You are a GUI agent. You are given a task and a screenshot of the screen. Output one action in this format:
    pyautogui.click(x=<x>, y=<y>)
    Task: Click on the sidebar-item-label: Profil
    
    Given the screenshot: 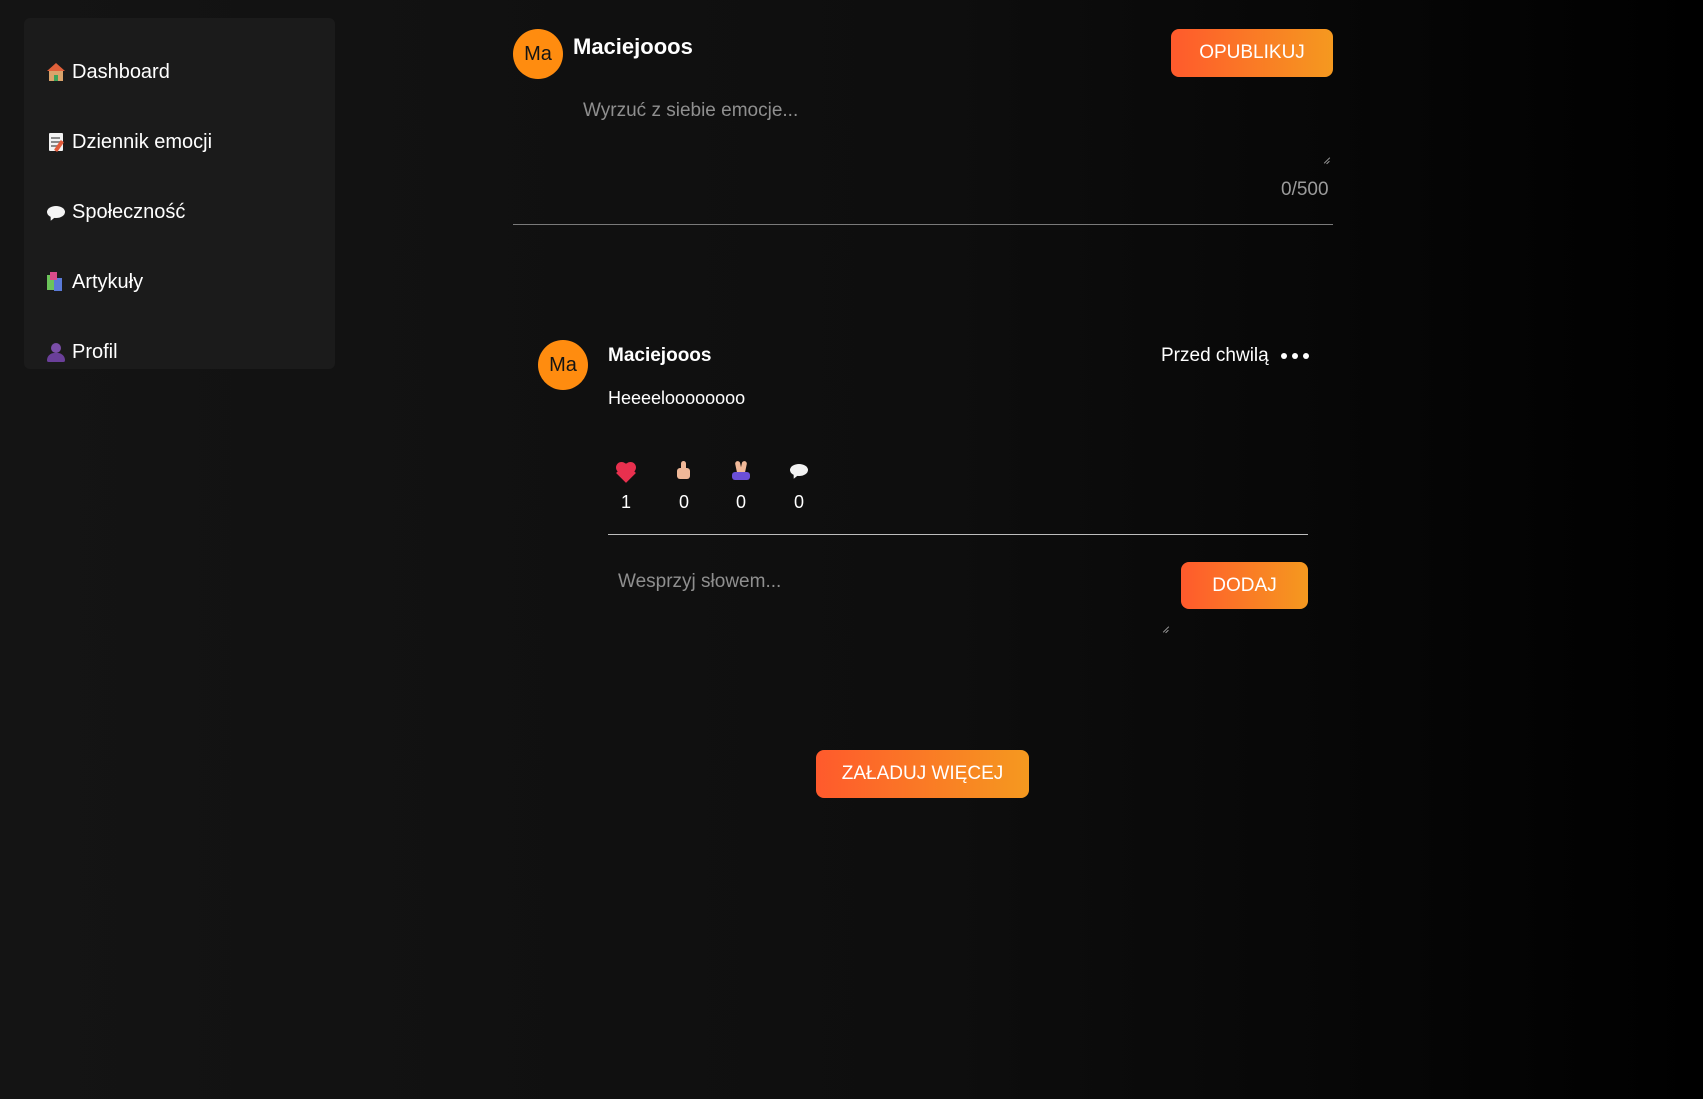 What is the action you would take?
    pyautogui.click(x=95, y=351)
    